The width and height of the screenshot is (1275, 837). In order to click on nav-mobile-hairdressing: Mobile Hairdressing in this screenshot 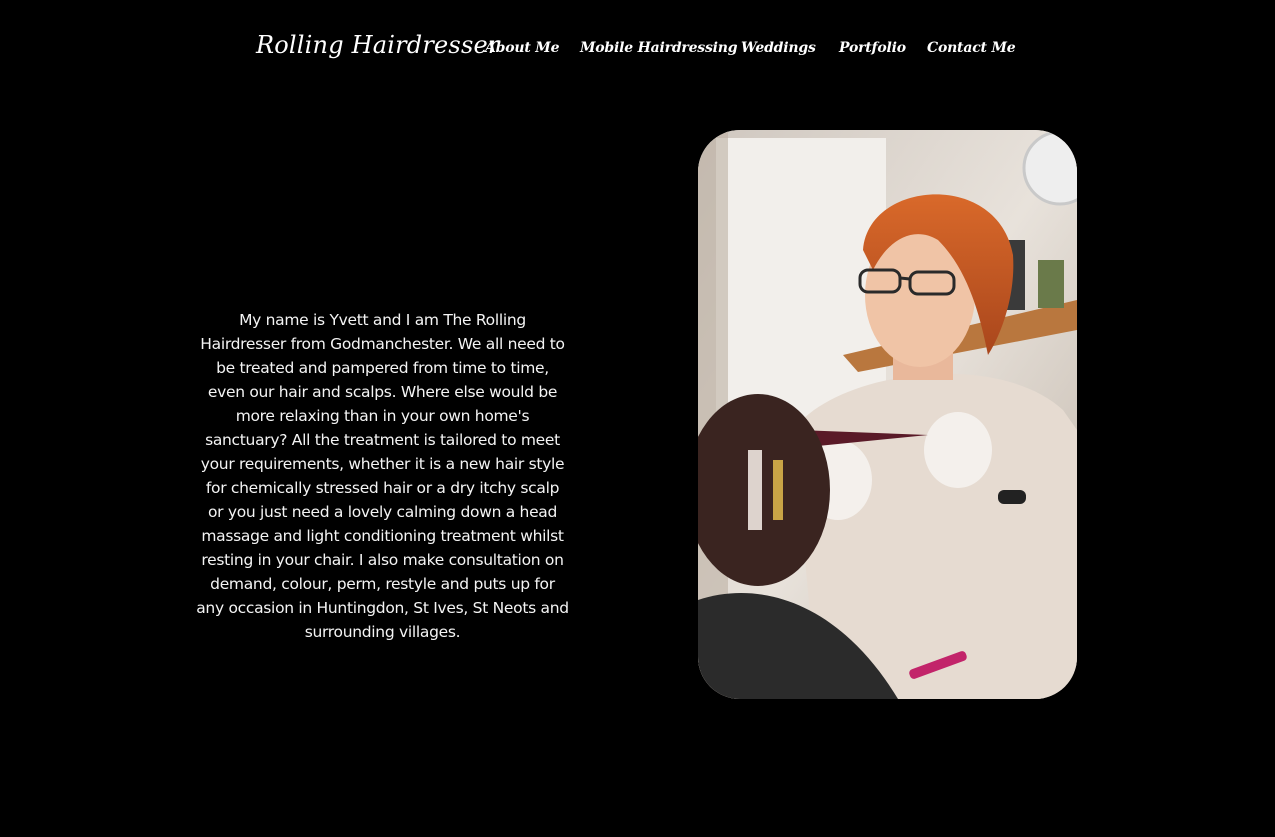, I will do `click(659, 48)`.